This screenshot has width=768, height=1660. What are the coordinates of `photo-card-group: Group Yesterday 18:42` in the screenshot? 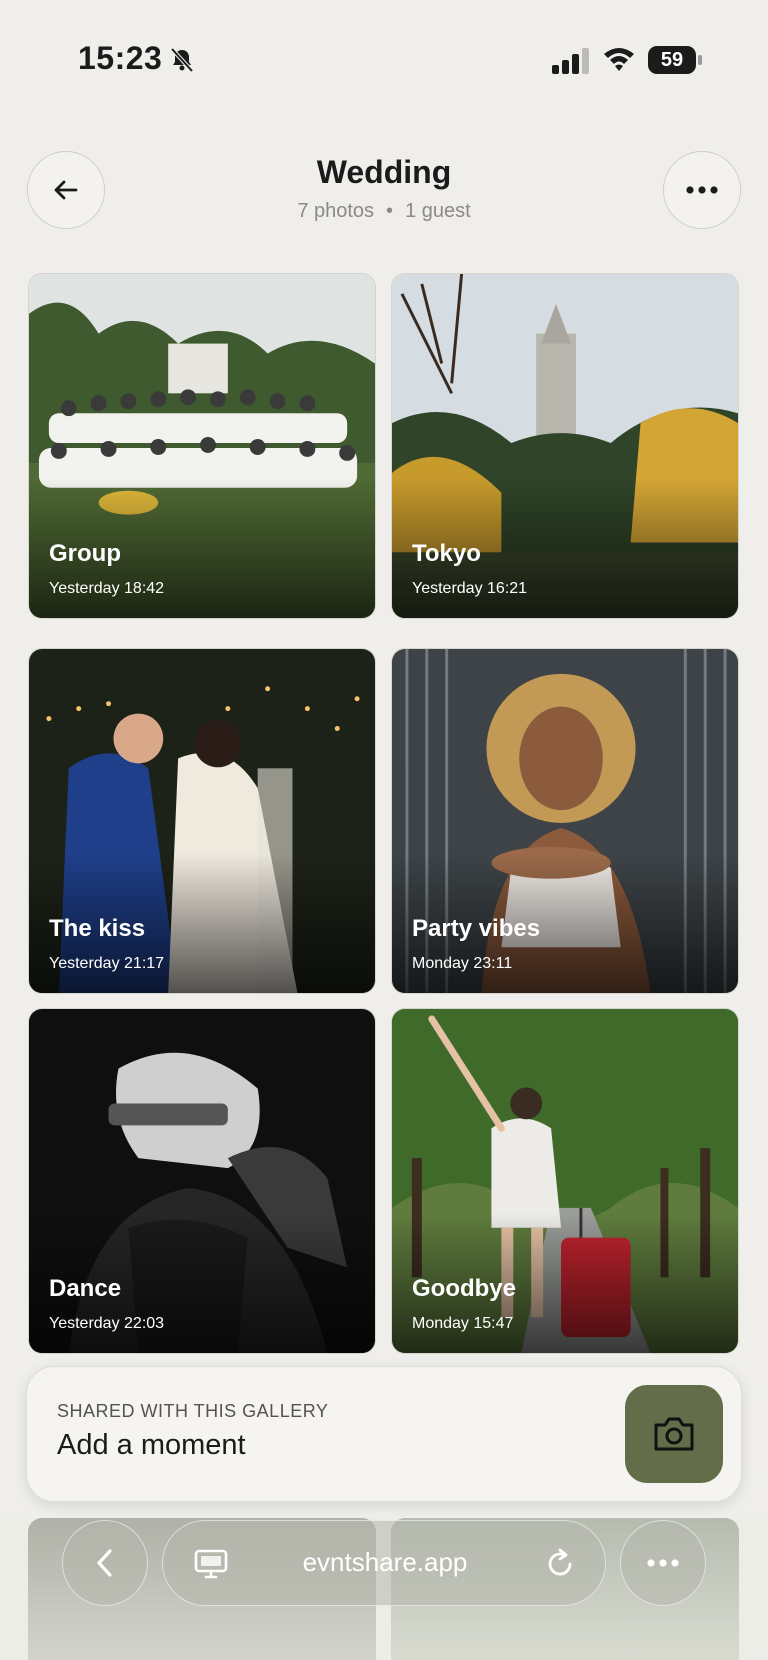 It's located at (202, 446).